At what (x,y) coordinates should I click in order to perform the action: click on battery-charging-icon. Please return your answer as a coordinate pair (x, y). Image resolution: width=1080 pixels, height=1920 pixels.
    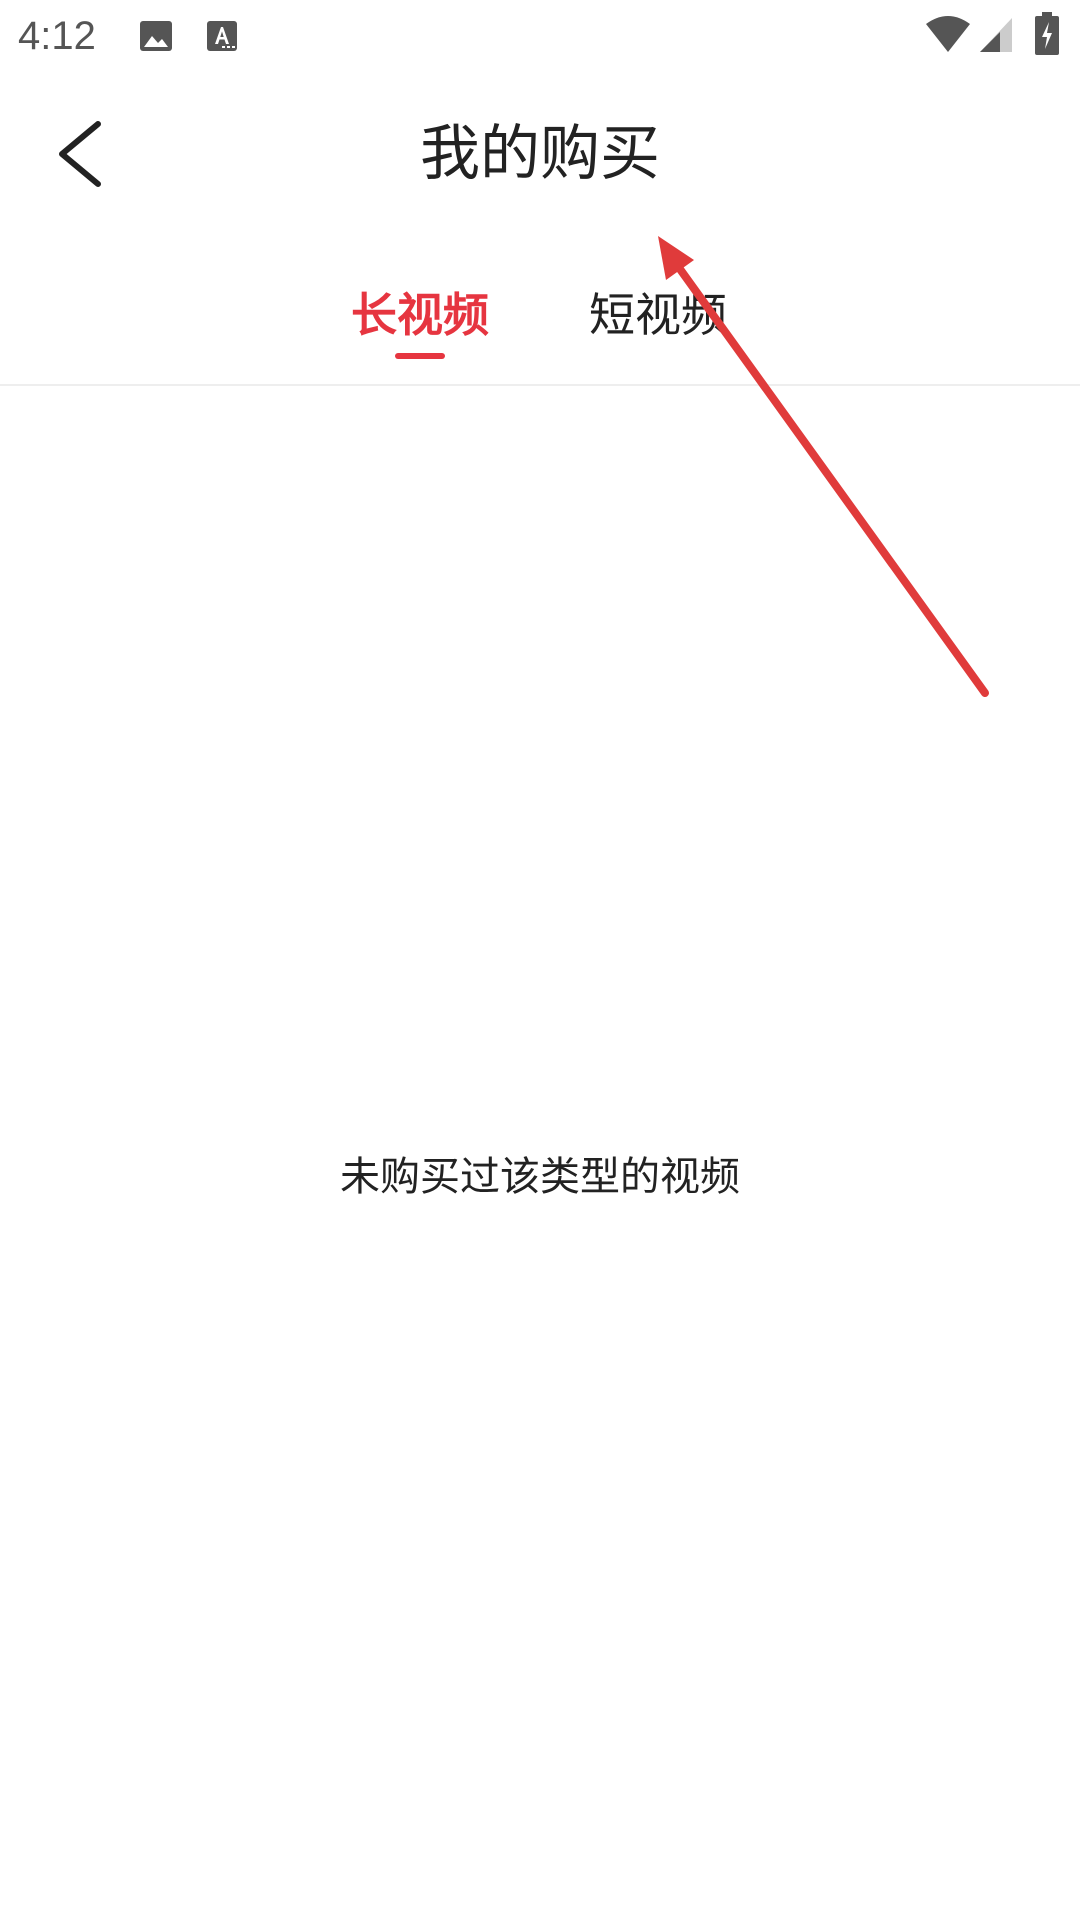
    Looking at the image, I should click on (1047, 33).